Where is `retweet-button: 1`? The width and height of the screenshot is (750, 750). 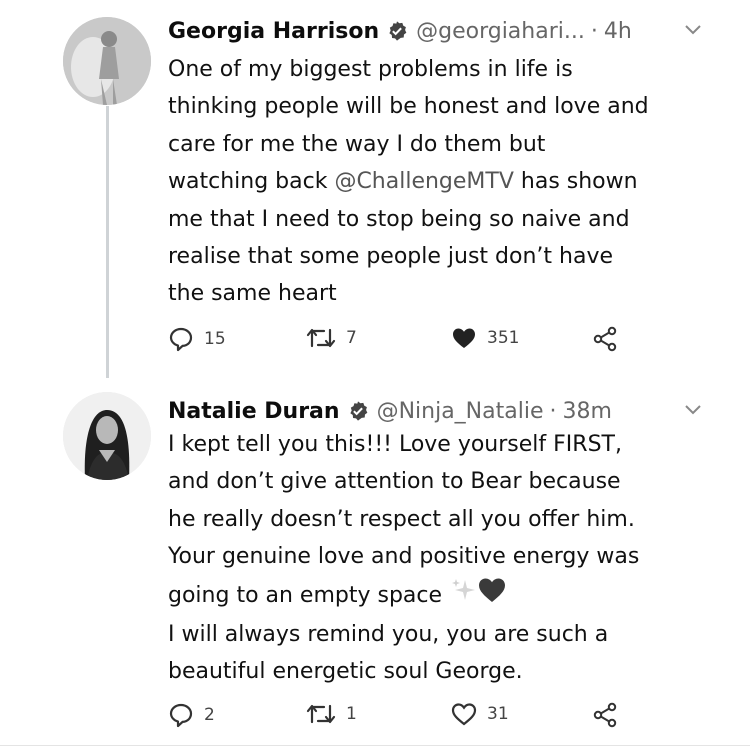 retweet-button: 1 is located at coordinates (331, 714).